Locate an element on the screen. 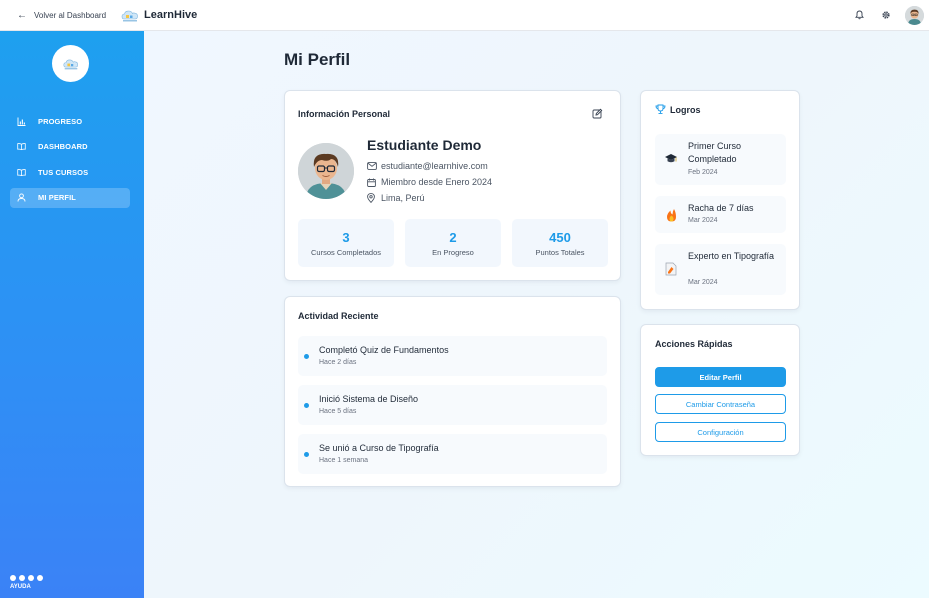  achievements-header: Logros is located at coordinates (678, 109).